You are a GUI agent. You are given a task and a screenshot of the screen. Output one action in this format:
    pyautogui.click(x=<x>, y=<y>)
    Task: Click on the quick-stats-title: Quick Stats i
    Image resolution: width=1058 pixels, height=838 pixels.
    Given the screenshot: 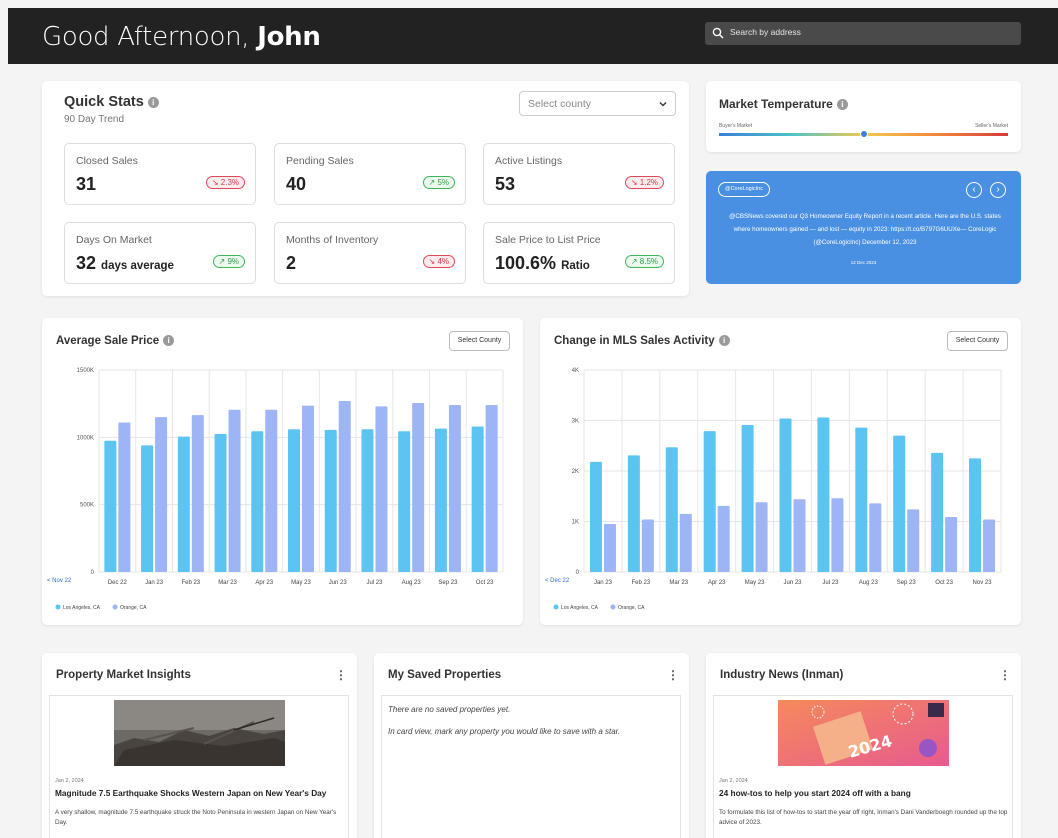 What is the action you would take?
    pyautogui.click(x=111, y=102)
    